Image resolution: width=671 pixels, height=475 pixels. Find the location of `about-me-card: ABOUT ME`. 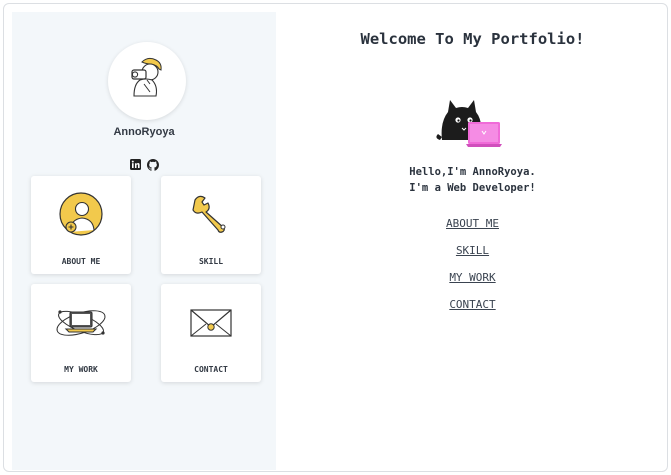

about-me-card: ABOUT ME is located at coordinates (81, 225).